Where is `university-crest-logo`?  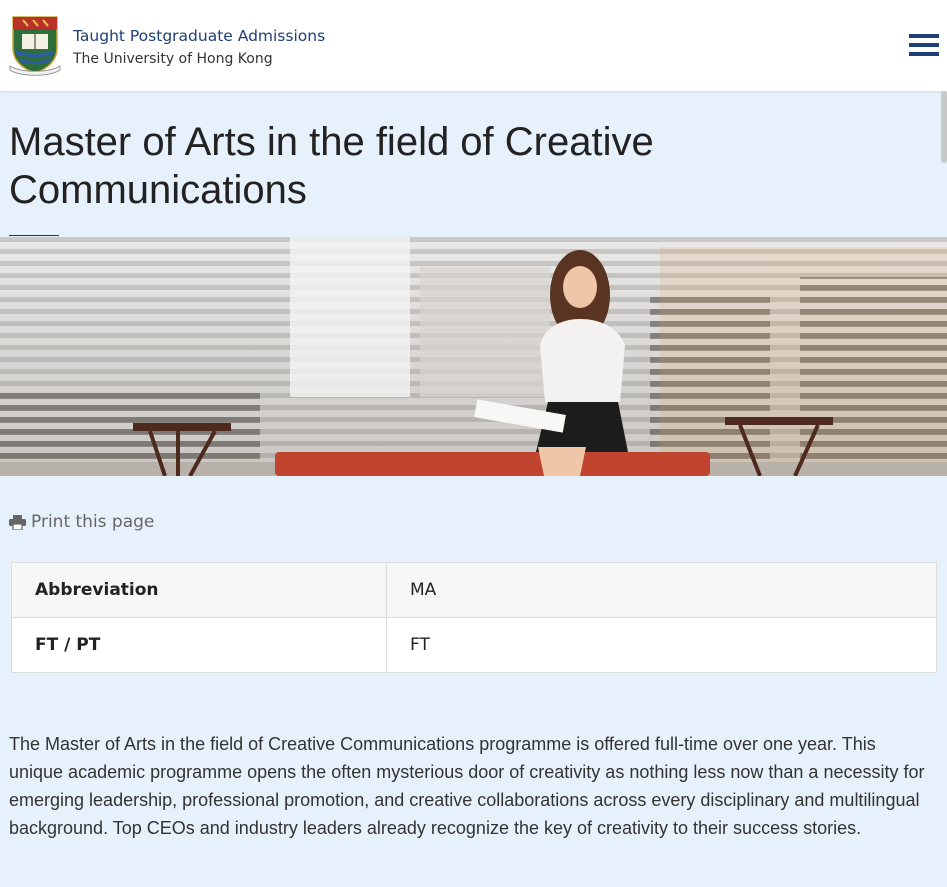 university-crest-logo is located at coordinates (35, 46).